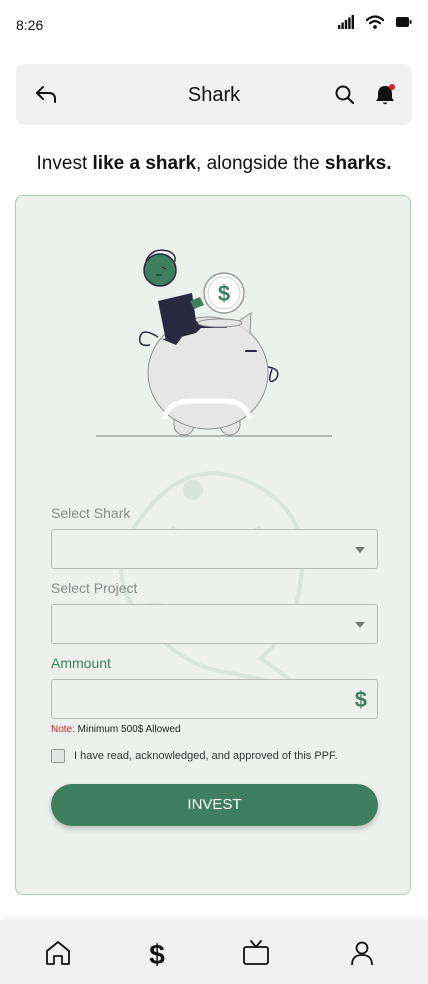  I want to click on search-button, so click(345, 95).